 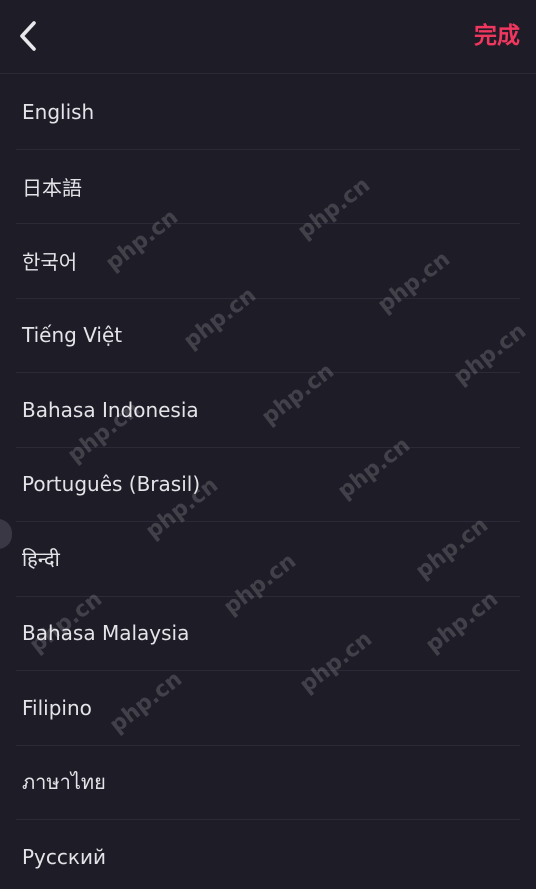 What do you see at coordinates (64, 782) in the screenshot?
I see `language-label: ภาษาไทย` at bounding box center [64, 782].